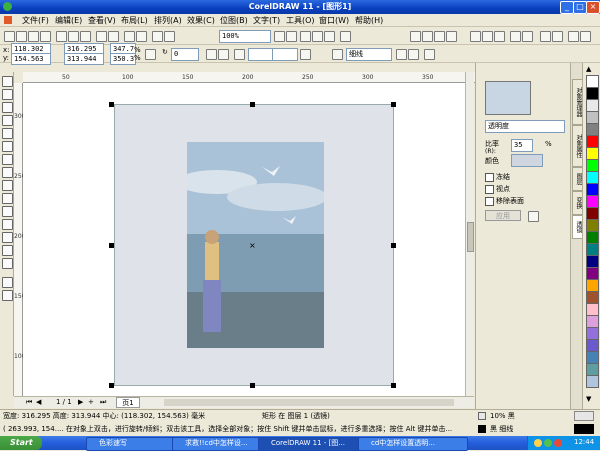  What do you see at coordinates (91, 402) in the screenshot?
I see `add-page-button: +` at bounding box center [91, 402].